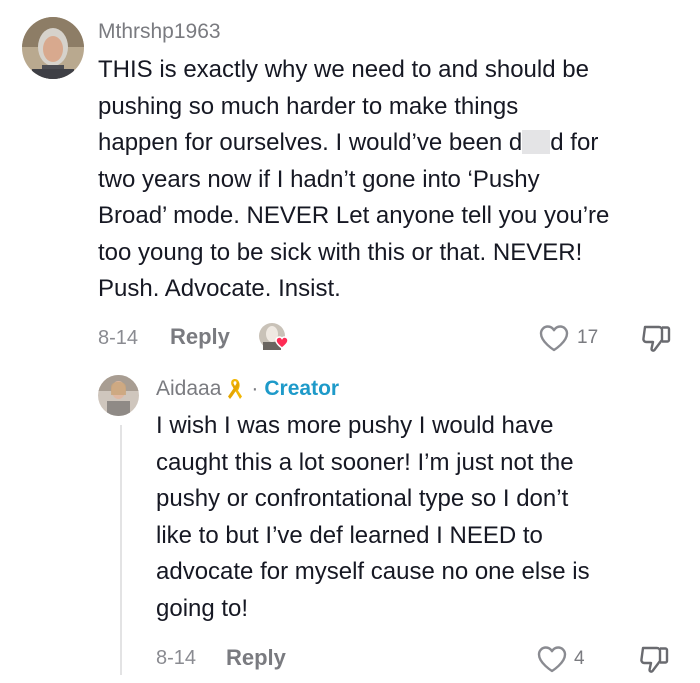 The width and height of the screenshot is (700, 683). What do you see at coordinates (554, 338) in the screenshot?
I see `comment-like-heart-icon` at bounding box center [554, 338].